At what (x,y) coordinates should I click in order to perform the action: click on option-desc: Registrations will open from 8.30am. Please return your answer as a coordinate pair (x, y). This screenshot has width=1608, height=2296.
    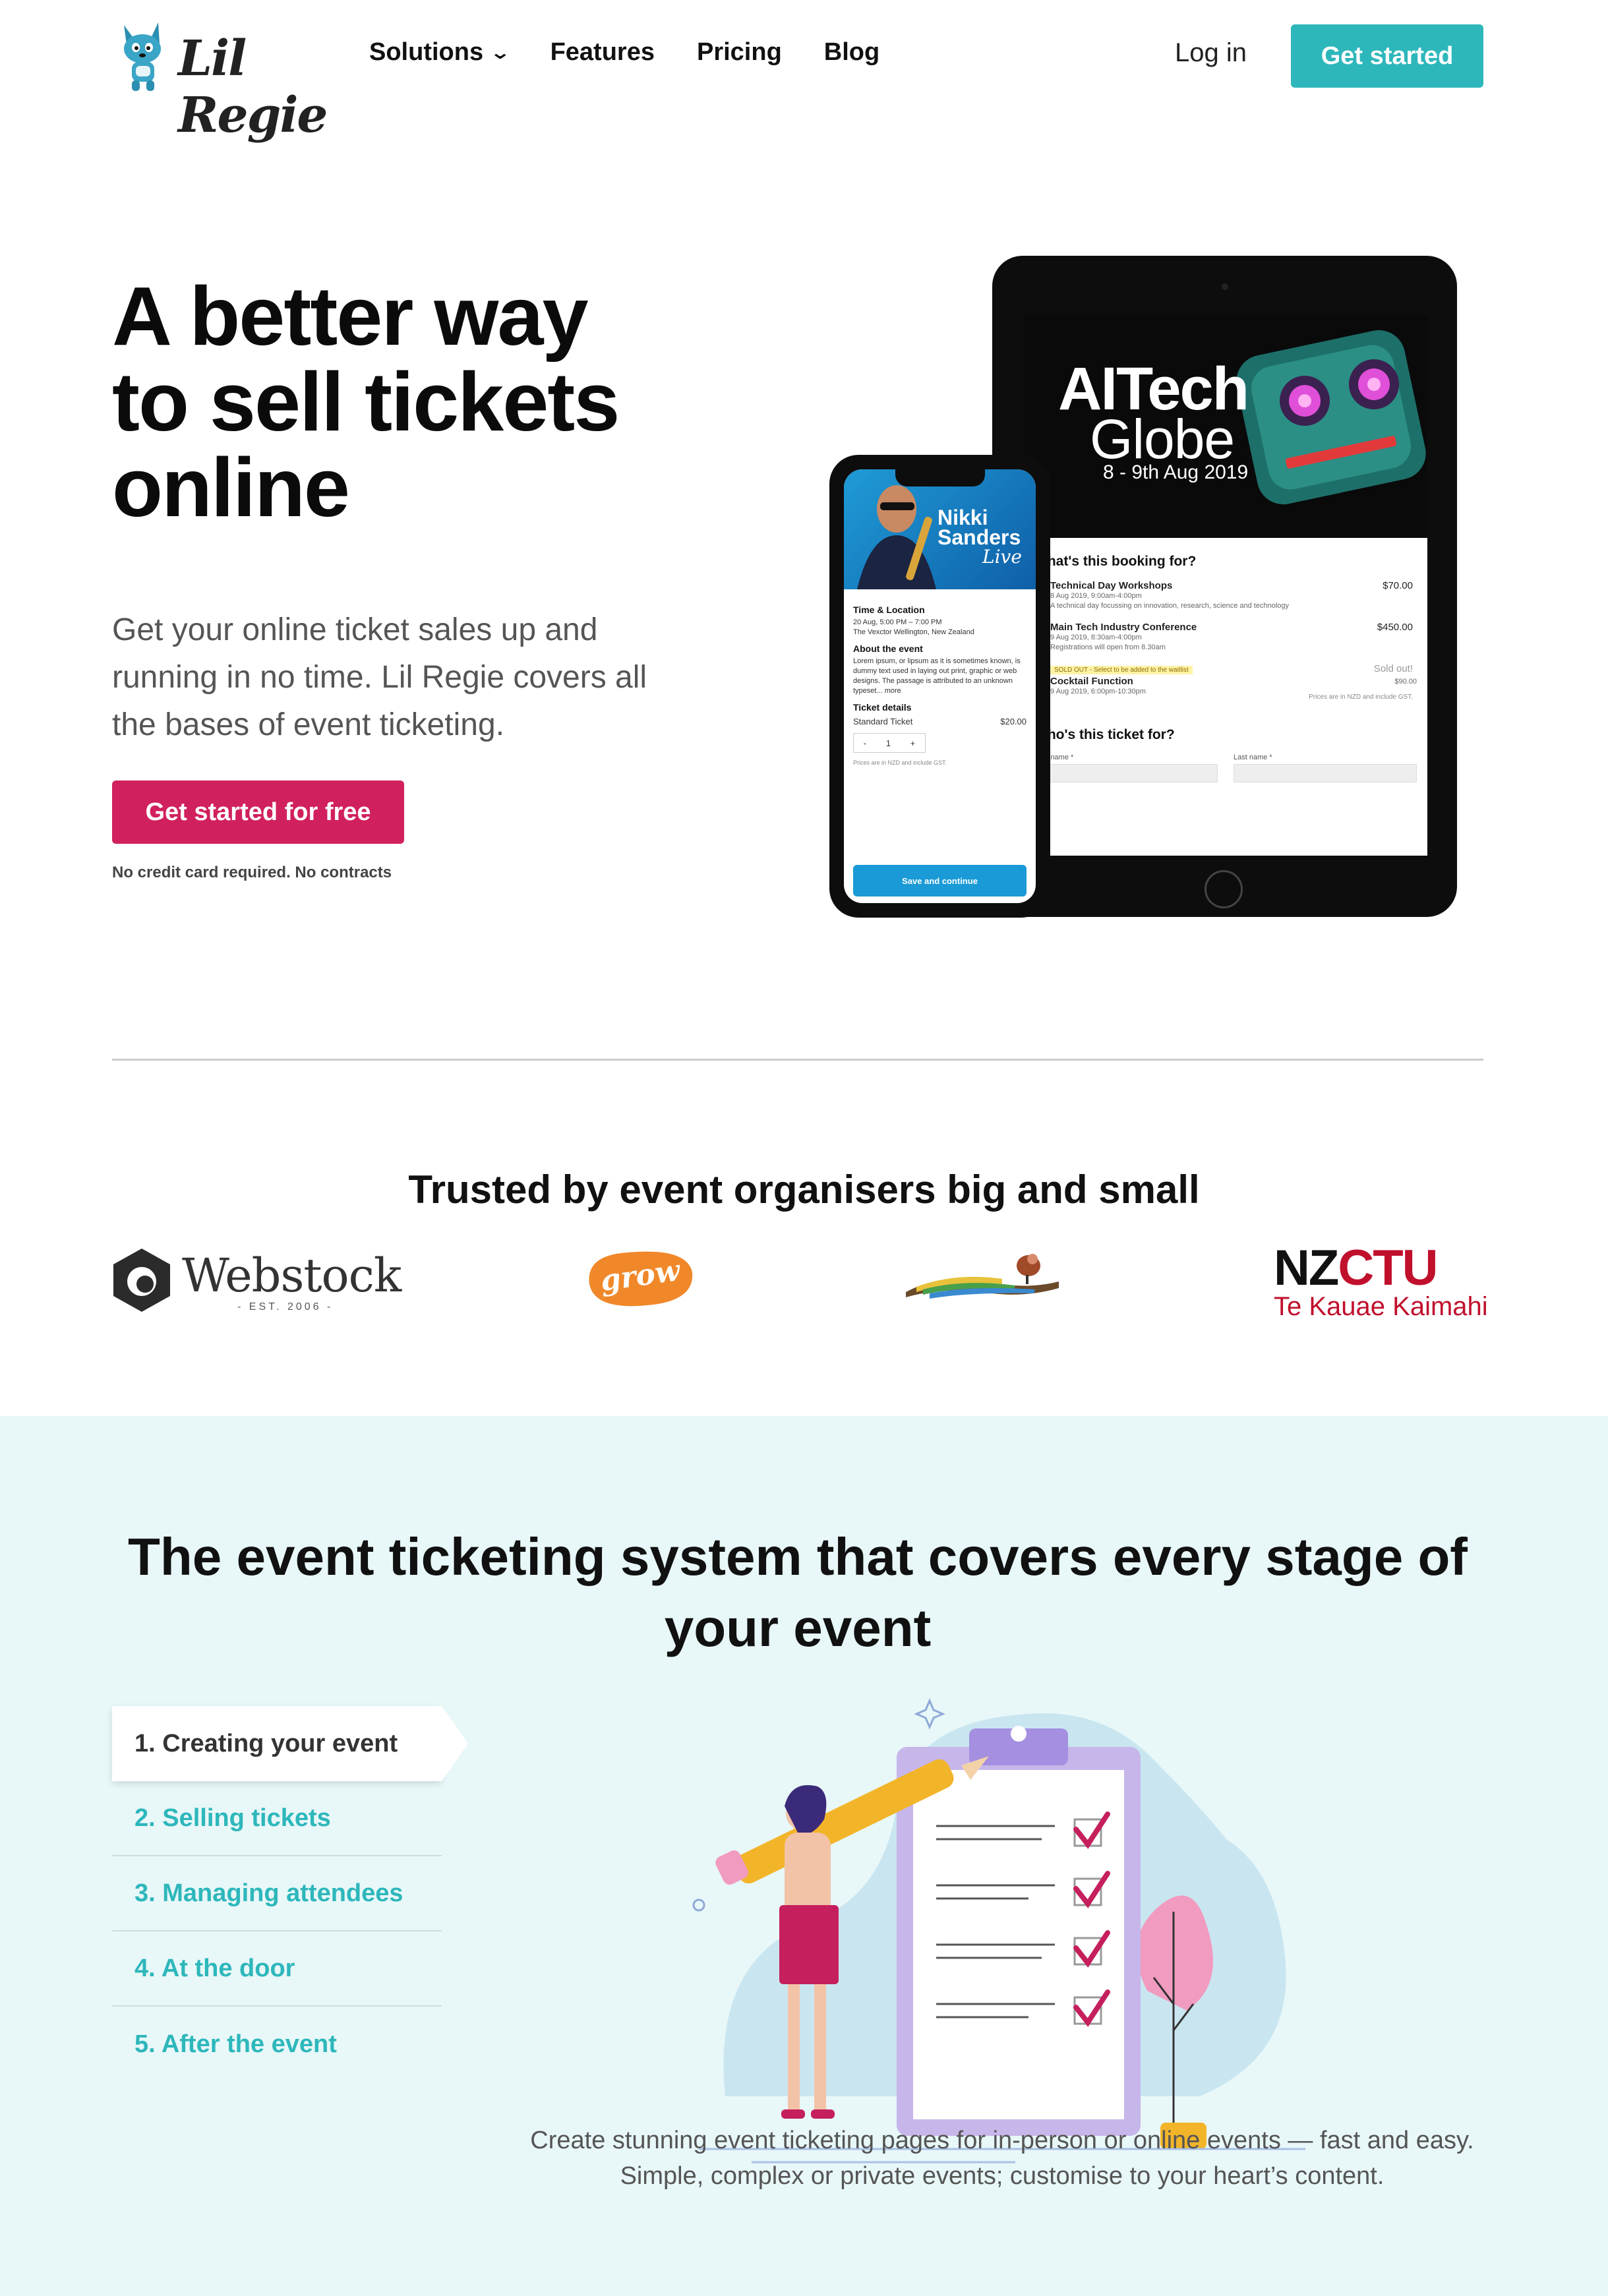
    Looking at the image, I should click on (1108, 647).